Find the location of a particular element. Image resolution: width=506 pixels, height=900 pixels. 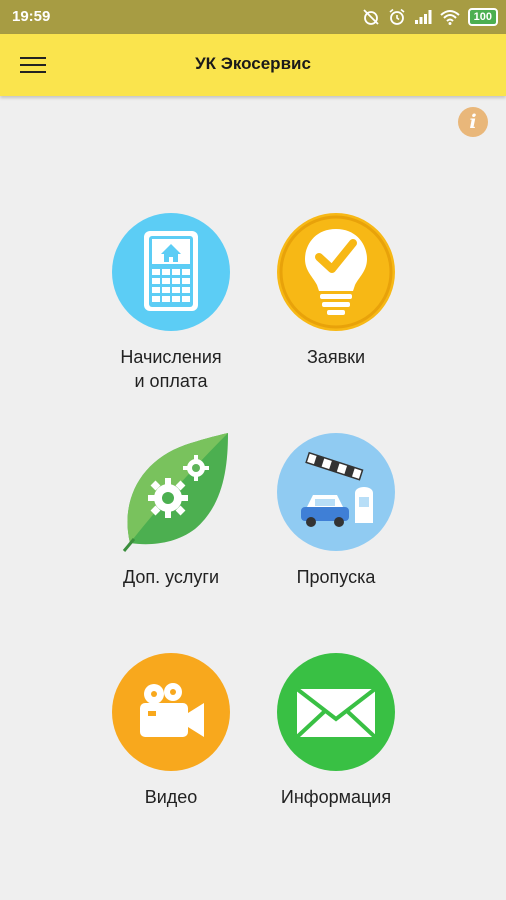

app-bar: УК Экосервис is located at coordinates (253, 65).